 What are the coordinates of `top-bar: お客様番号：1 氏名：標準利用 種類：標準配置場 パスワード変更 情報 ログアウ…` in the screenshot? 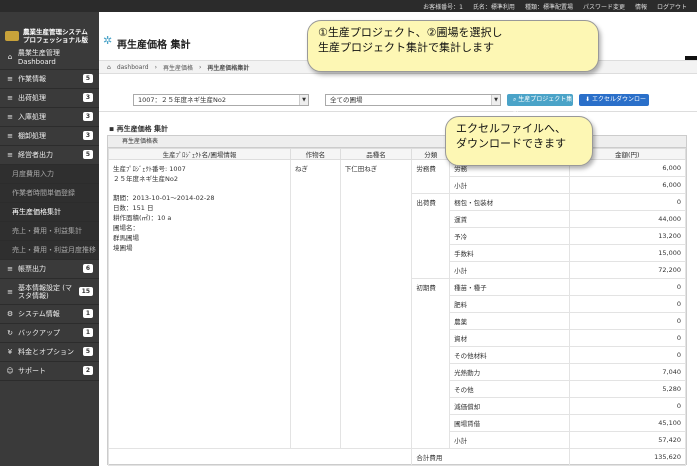 It's located at (348, 6).